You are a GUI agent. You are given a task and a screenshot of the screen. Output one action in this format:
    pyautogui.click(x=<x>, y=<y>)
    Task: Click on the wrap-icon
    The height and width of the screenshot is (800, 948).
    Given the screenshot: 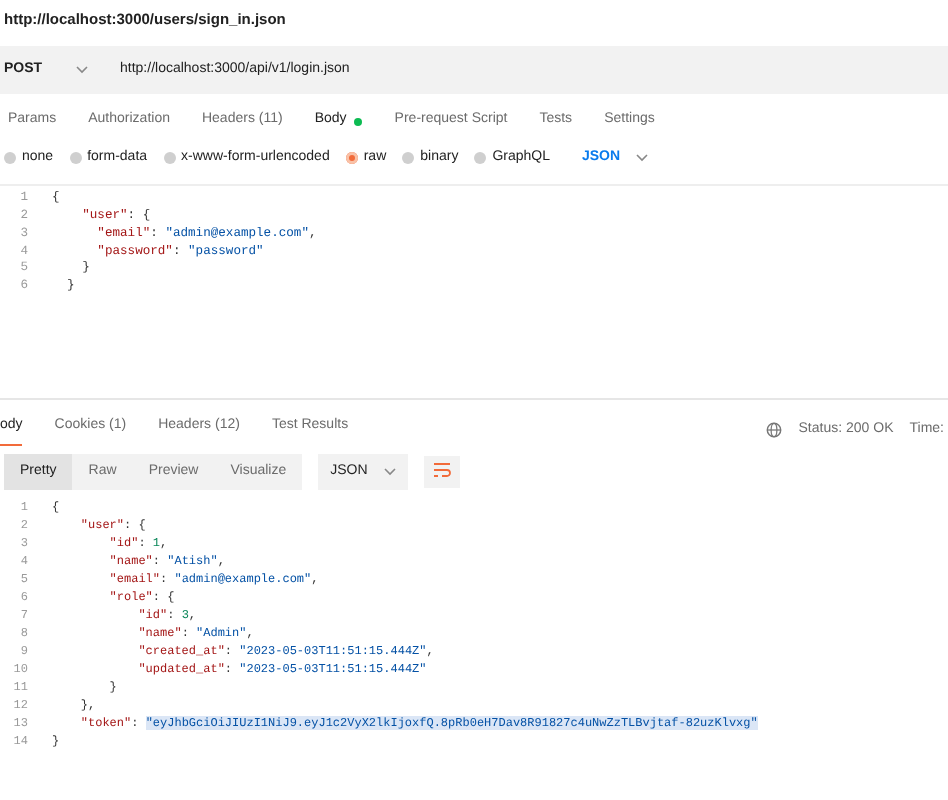 What is the action you would take?
    pyautogui.click(x=441, y=469)
    